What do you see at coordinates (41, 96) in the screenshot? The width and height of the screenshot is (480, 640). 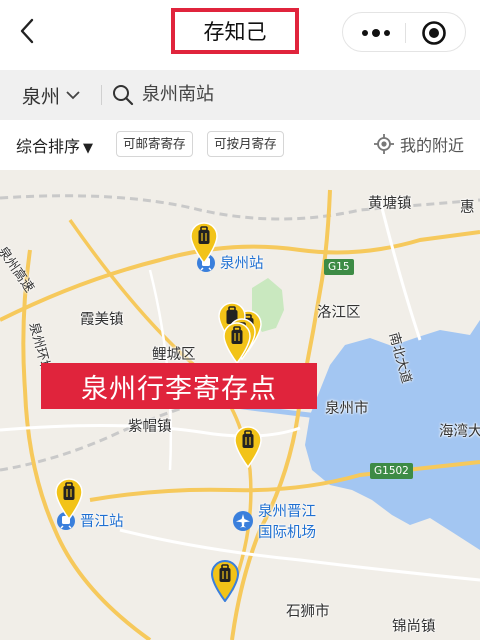 I see `city-label: 泉州` at bounding box center [41, 96].